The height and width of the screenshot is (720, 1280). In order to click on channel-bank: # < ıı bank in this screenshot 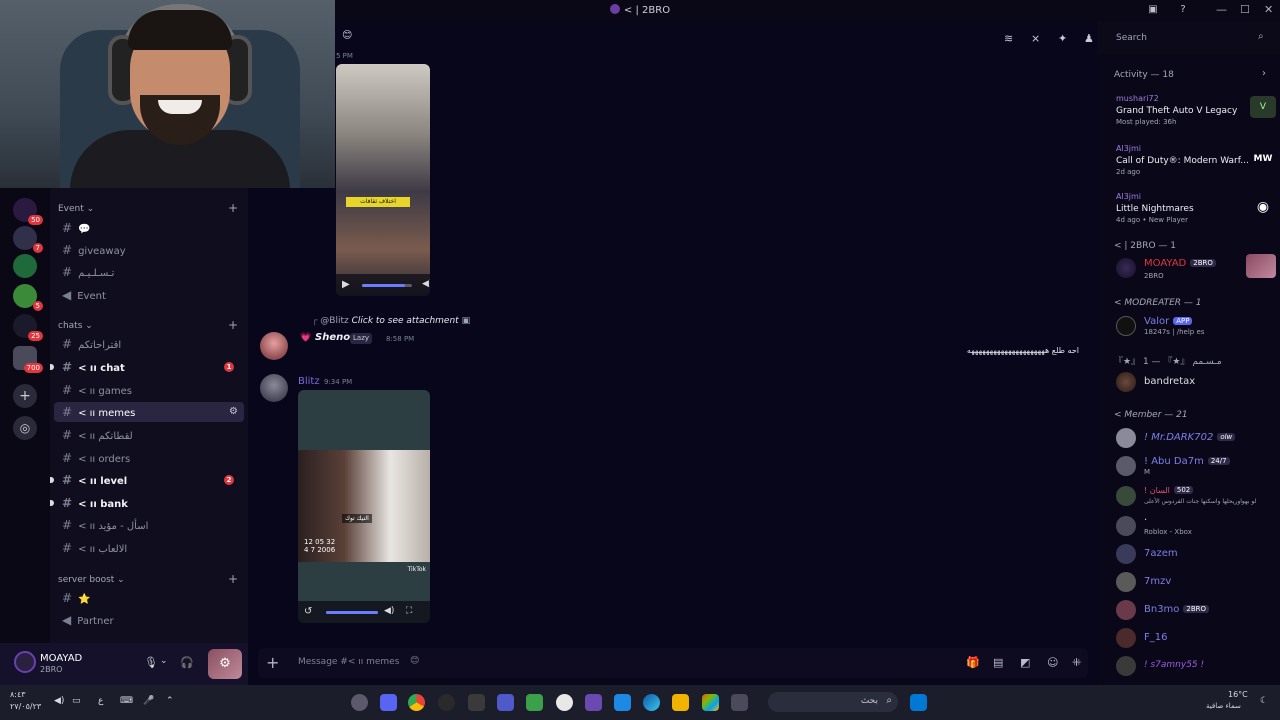, I will do `click(147, 503)`.